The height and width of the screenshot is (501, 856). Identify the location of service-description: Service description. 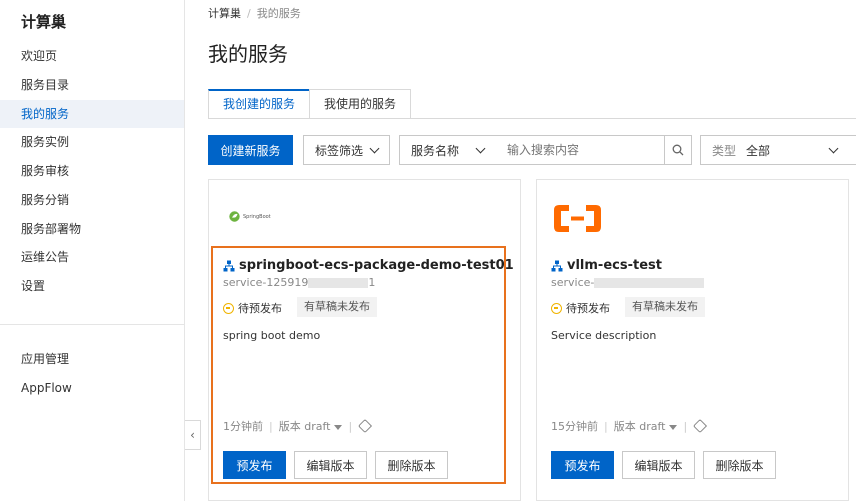
(604, 335).